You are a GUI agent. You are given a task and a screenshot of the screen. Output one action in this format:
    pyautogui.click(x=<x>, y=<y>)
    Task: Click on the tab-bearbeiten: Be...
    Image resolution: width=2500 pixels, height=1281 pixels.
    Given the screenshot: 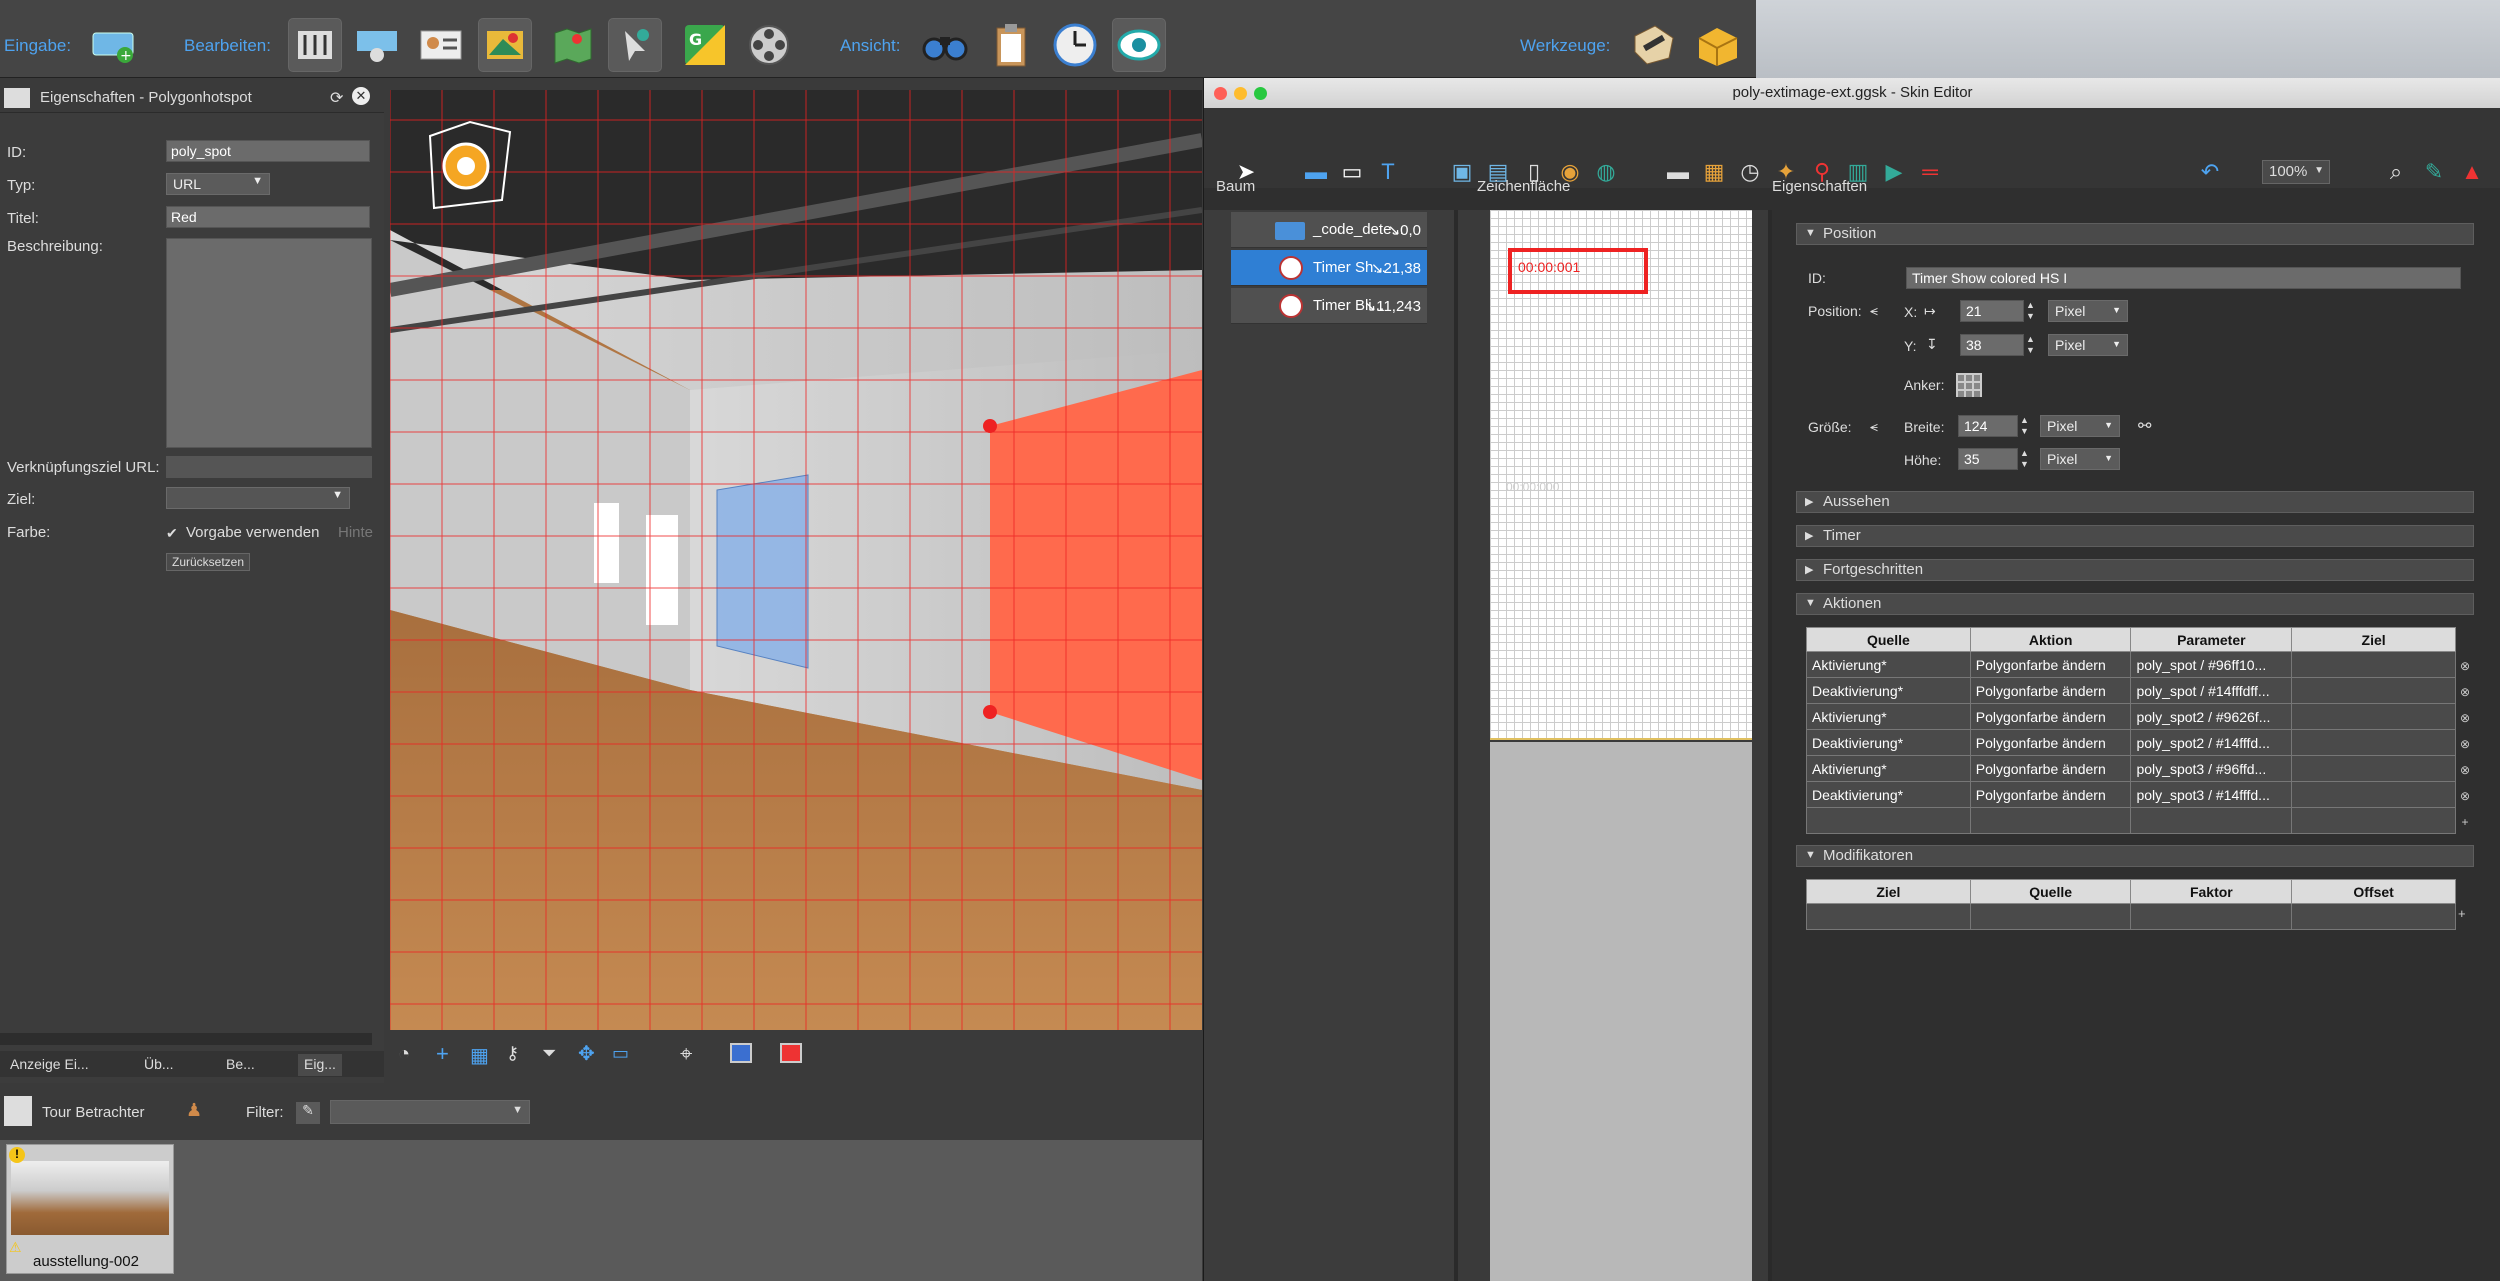 What is the action you would take?
    pyautogui.click(x=240, y=1065)
    